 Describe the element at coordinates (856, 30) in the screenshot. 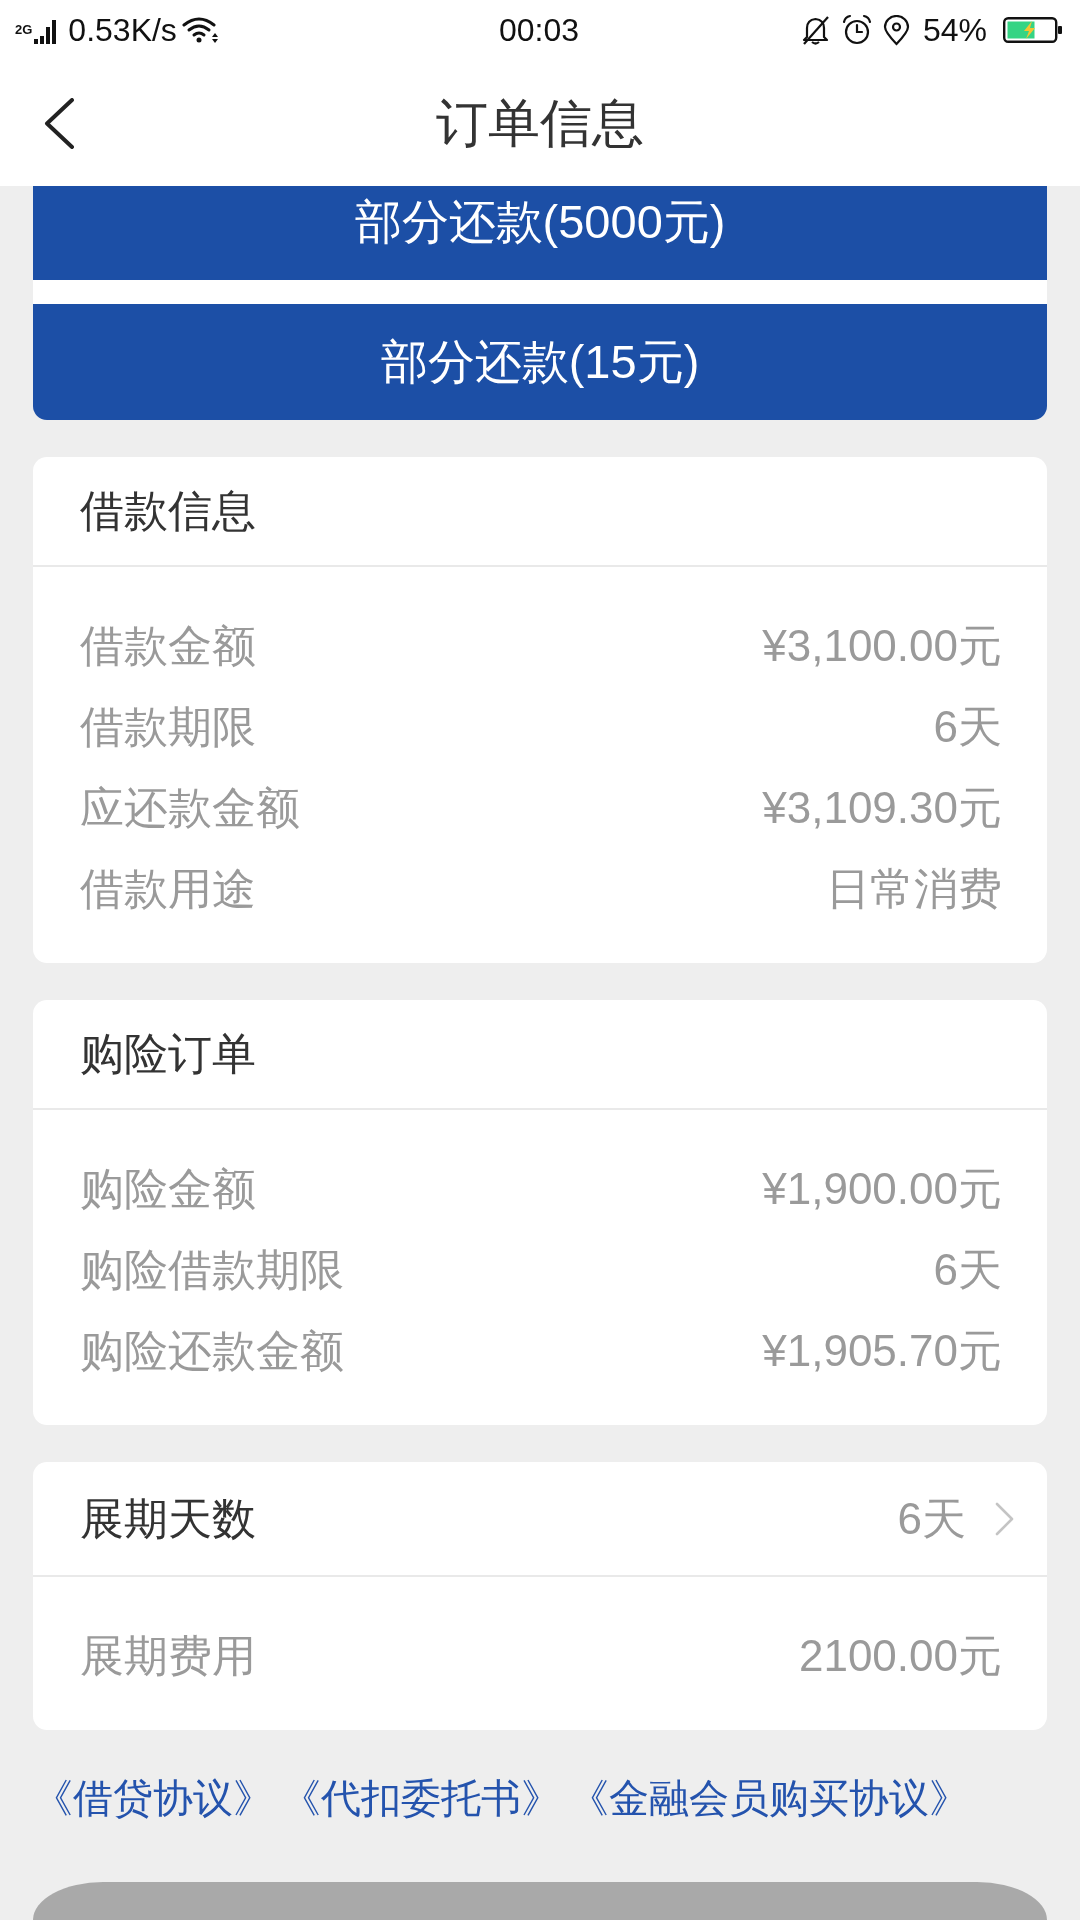

I see `alarm-clock-icon` at that location.